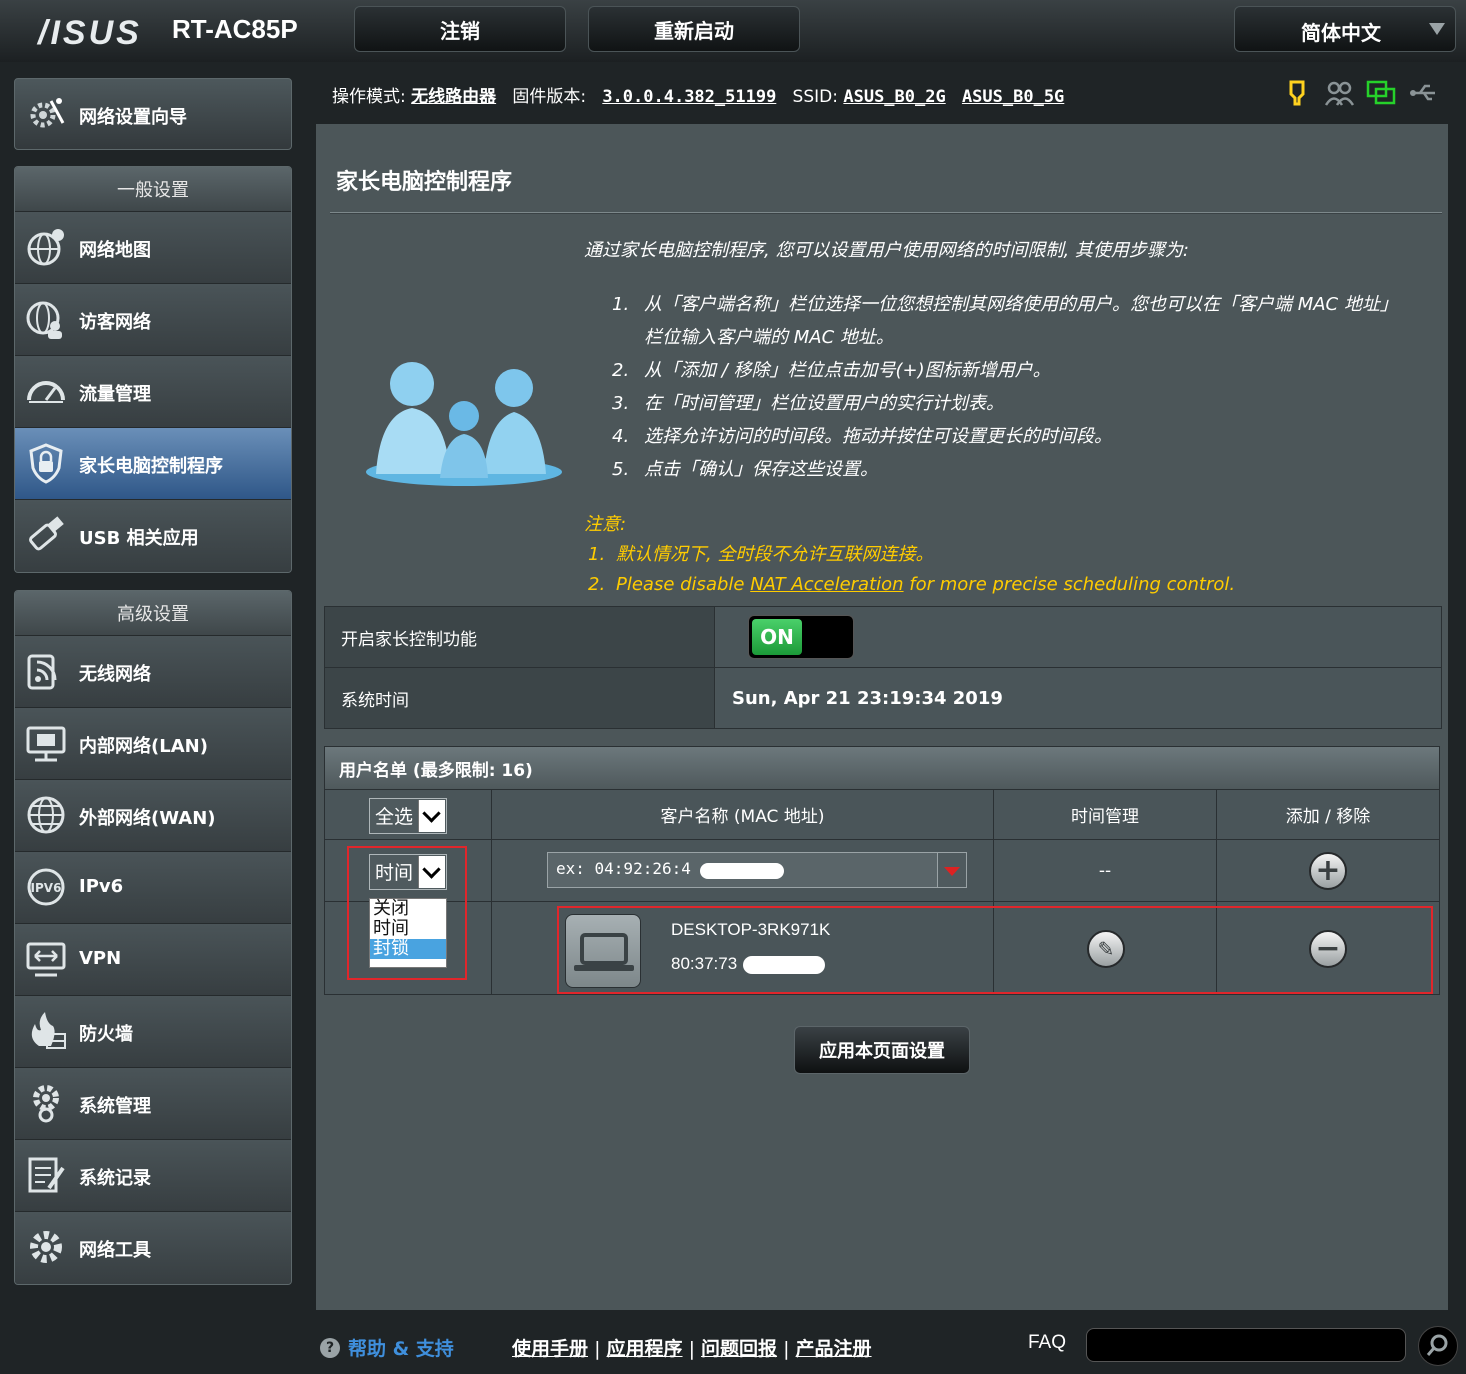 This screenshot has width=1466, height=1374. I want to click on parental-control-toggle: ON, so click(801, 637).